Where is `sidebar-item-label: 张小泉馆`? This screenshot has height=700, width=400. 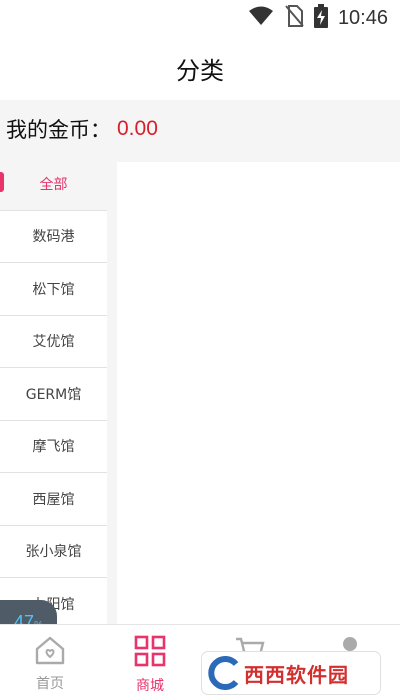
sidebar-item-label: 张小泉馆 is located at coordinates (53, 552).